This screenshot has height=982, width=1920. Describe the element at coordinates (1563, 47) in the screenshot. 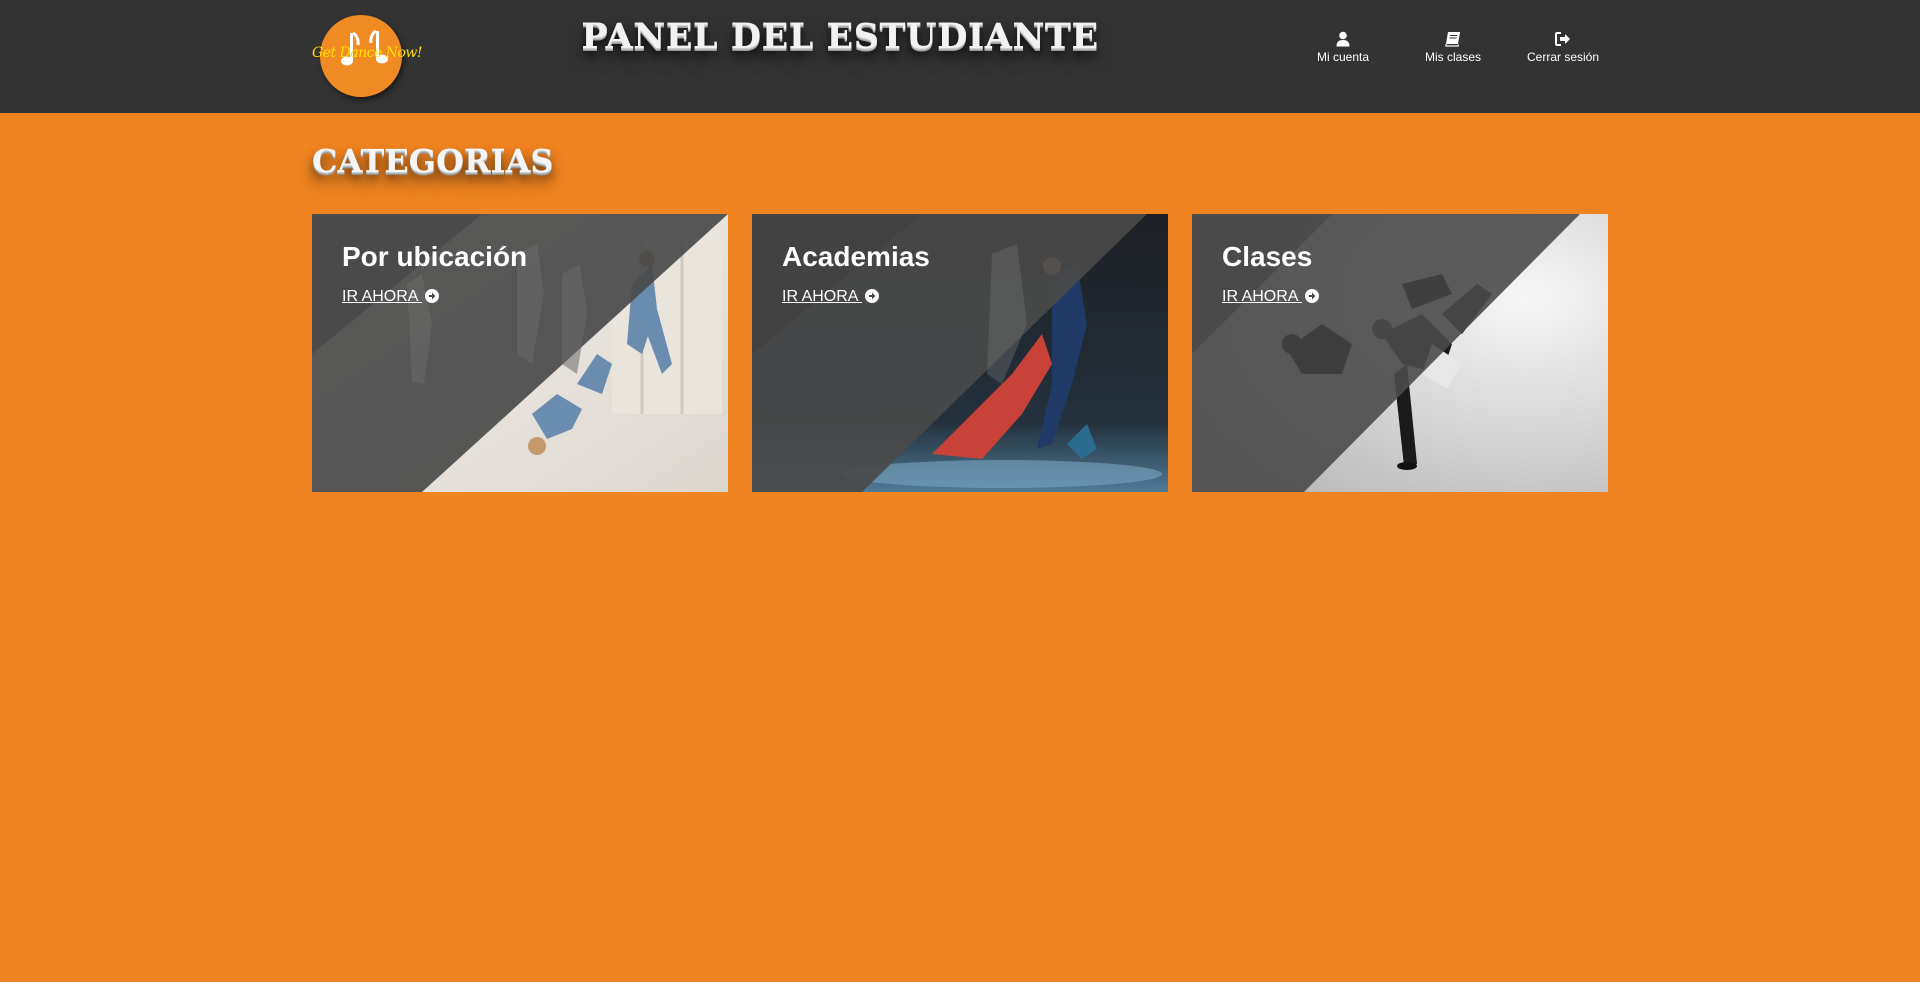

I see `nav-cerrar-sesion: Cerrar sesión` at that location.